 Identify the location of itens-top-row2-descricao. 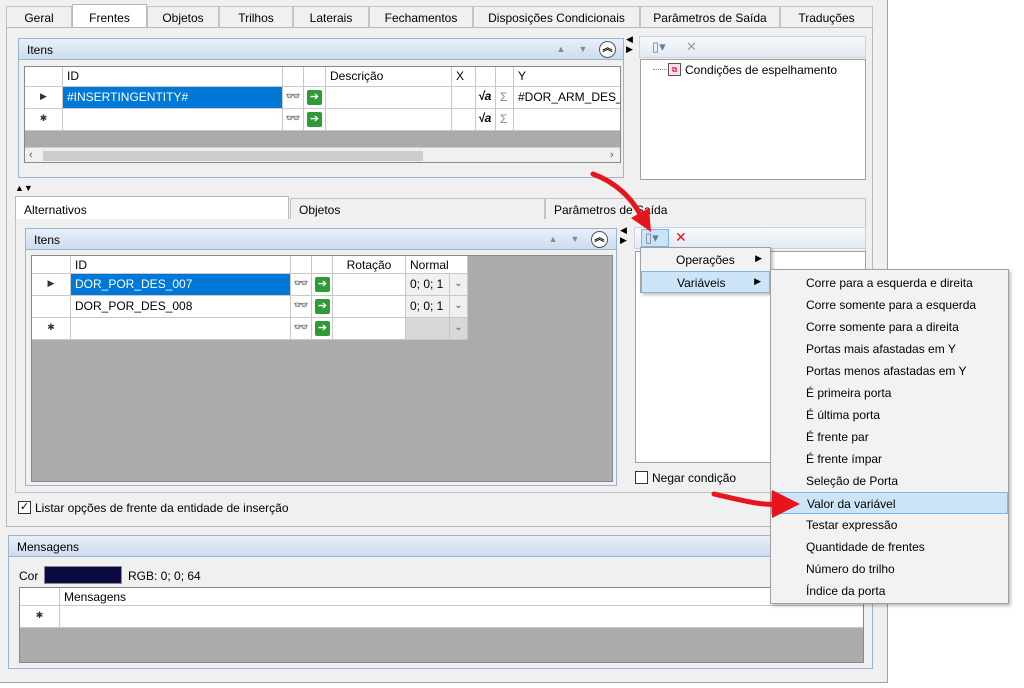
(389, 120).